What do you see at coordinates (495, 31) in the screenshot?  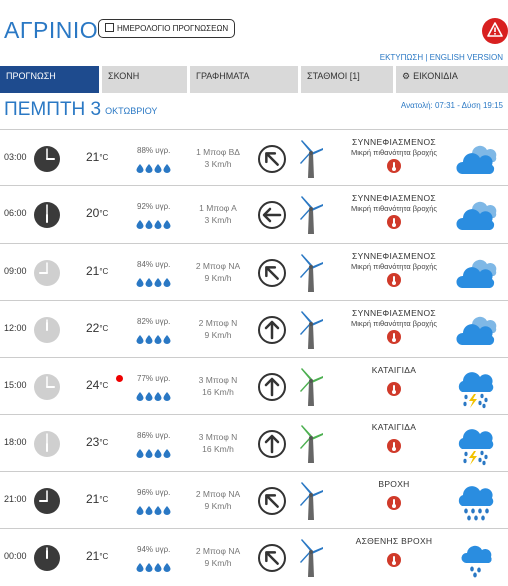 I see `warning-icon` at bounding box center [495, 31].